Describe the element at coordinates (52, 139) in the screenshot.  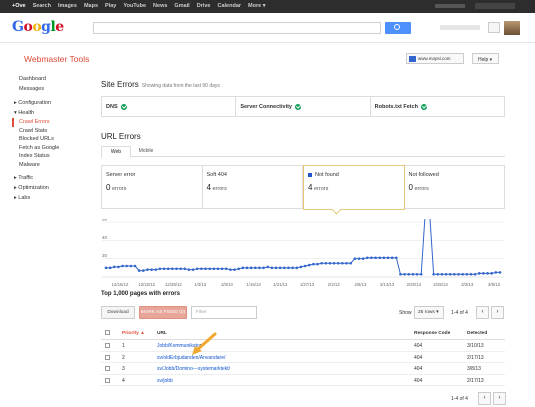
I see `sidebar-item-blocked-urls: Blocked URLs` at that location.